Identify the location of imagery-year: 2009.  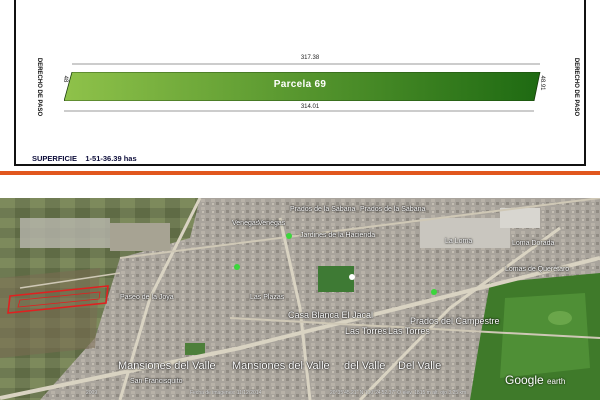
(92, 393).